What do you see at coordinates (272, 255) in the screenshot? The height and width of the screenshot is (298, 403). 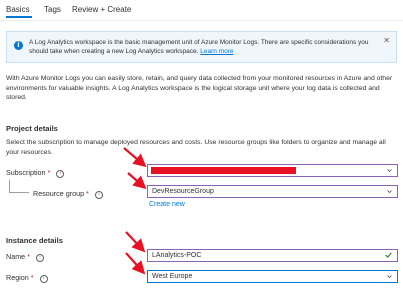 I see `name-input: LAnalytics-POC` at bounding box center [272, 255].